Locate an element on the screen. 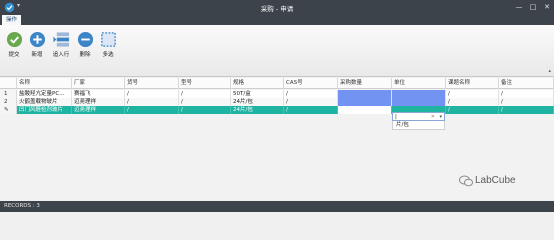 The height and width of the screenshot is (240, 554). column-header-model: 型号 is located at coordinates (205, 83).